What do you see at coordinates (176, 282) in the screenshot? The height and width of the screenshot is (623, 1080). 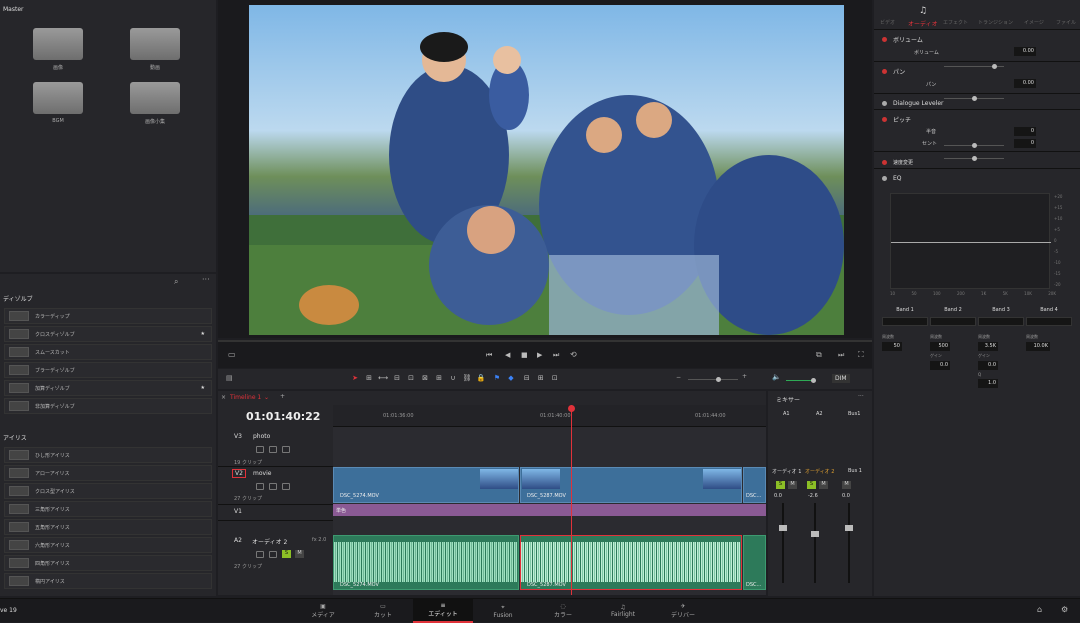 I see `search-icon: ⌕` at bounding box center [176, 282].